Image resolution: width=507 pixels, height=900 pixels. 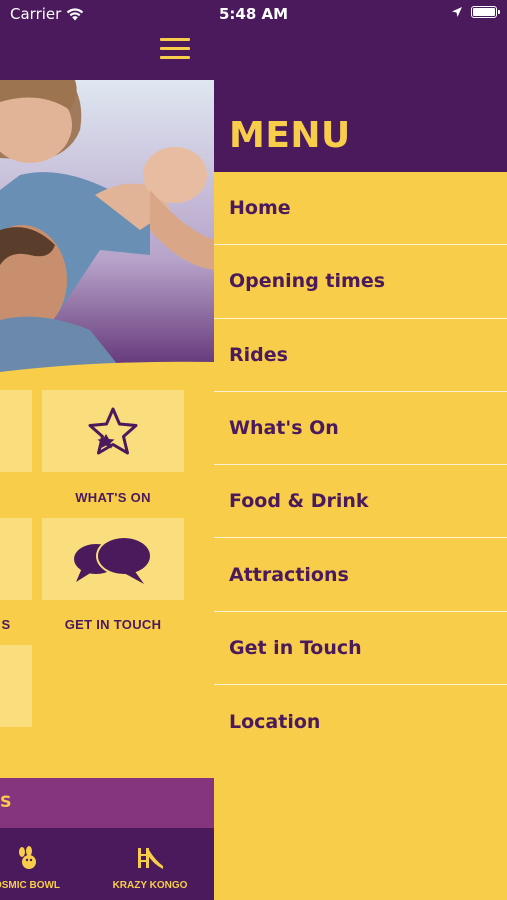 I want to click on tile-get-in-touch-label: GET IN TOUCH, so click(x=113, y=624).